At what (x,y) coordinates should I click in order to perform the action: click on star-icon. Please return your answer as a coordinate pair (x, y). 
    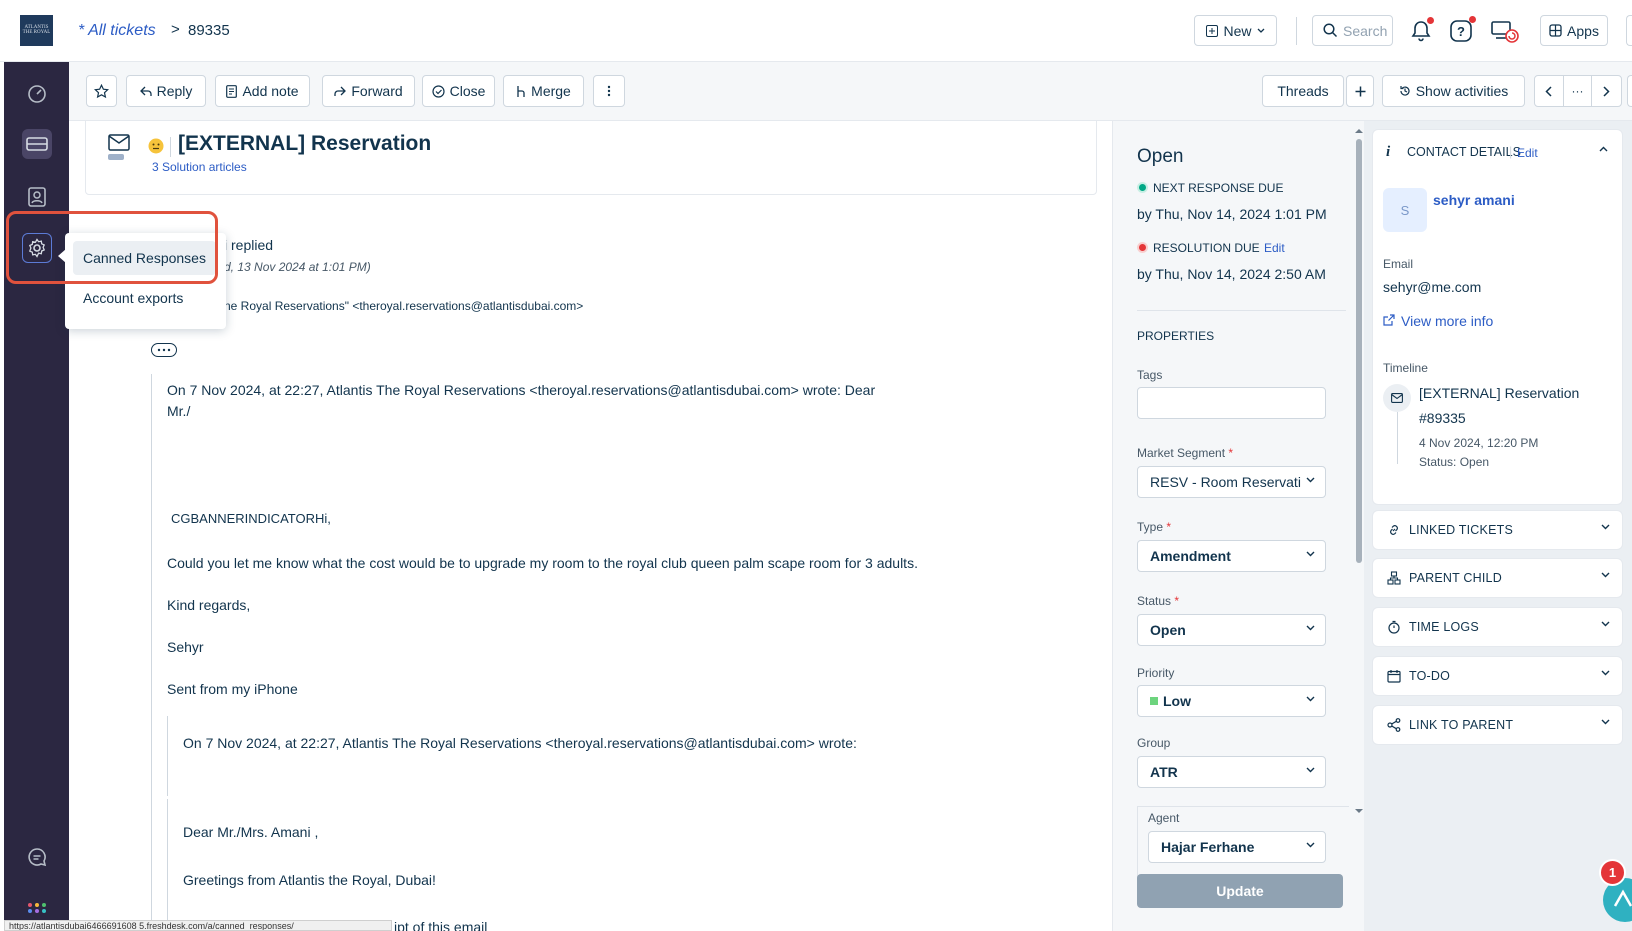
    Looking at the image, I should click on (101, 91).